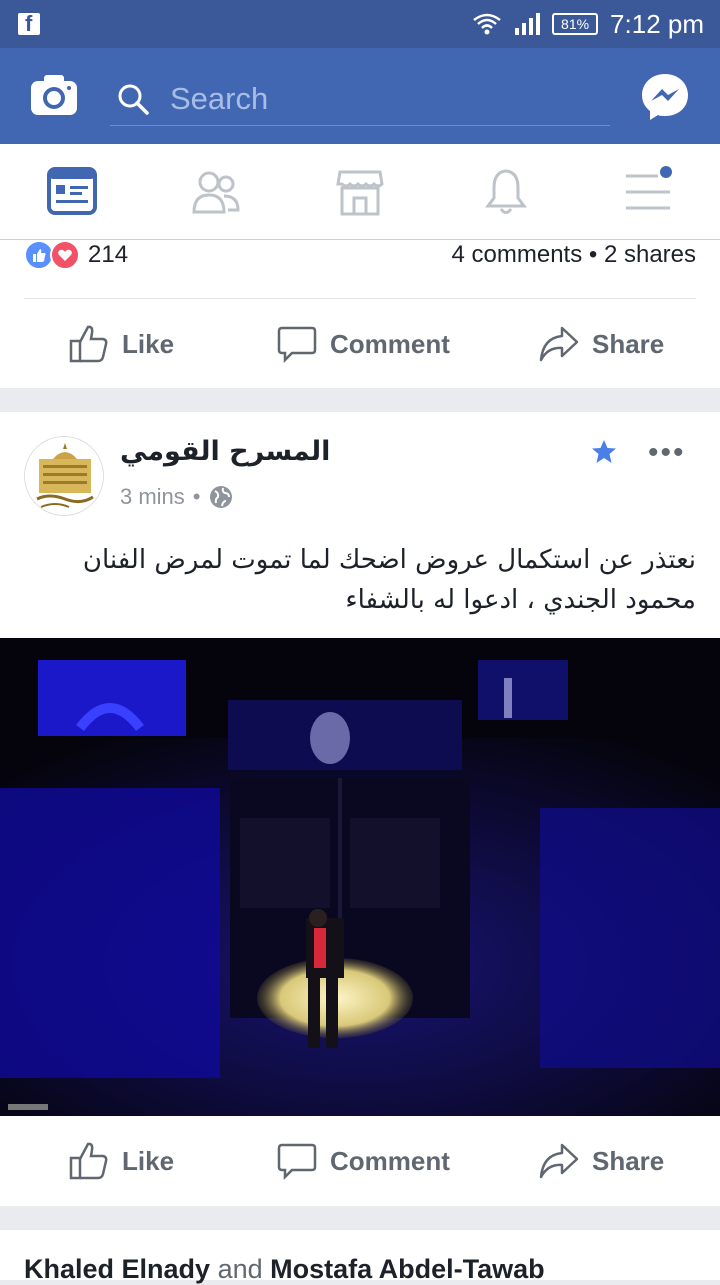 This screenshot has height=1285, width=720. Describe the element at coordinates (604, 452) in the screenshot. I see `star-icon` at that location.